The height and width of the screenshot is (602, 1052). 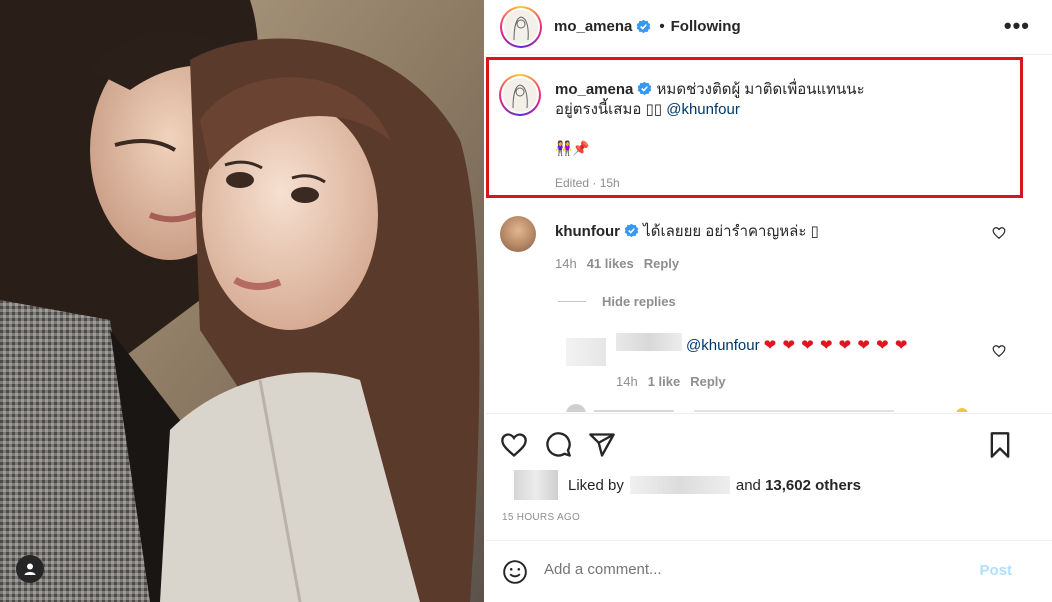 I want to click on reply-meta: 14h 1 like Reply, so click(x=671, y=381).